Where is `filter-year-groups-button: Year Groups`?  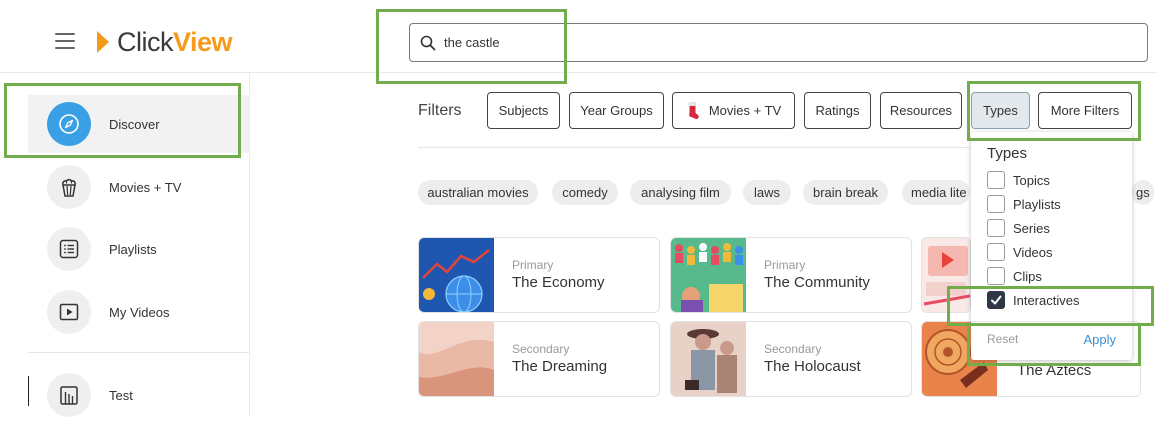 filter-year-groups-button: Year Groups is located at coordinates (616, 110).